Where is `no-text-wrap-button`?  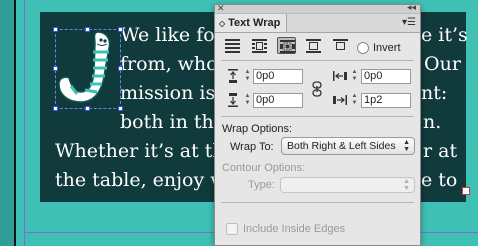 no-text-wrap-button is located at coordinates (232, 45).